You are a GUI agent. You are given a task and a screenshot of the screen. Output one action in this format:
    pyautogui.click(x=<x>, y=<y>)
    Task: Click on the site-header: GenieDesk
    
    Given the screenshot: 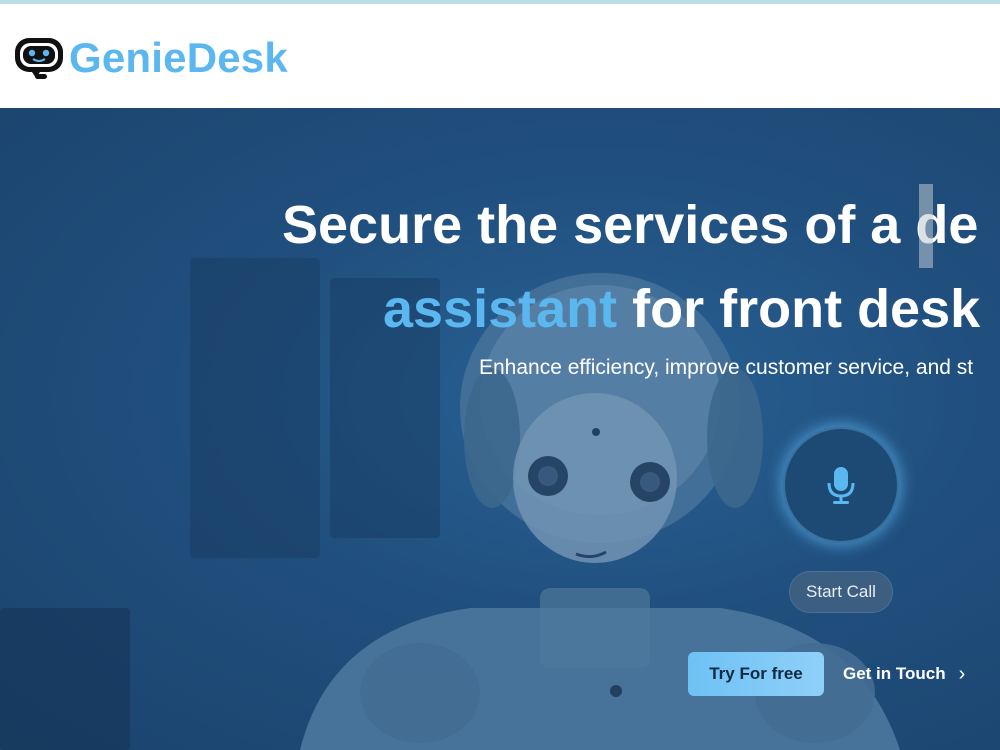 What is the action you would take?
    pyautogui.click(x=500, y=56)
    